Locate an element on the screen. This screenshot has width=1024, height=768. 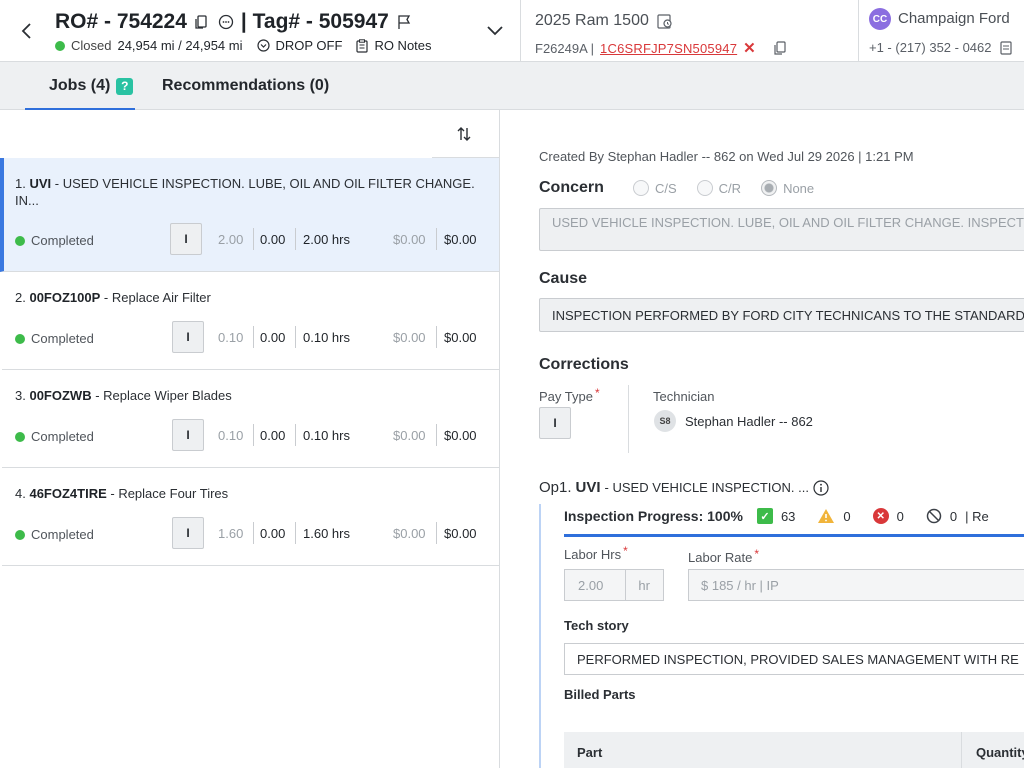
billed-parts-table-header: Part Quantity is located at coordinates (794, 750).